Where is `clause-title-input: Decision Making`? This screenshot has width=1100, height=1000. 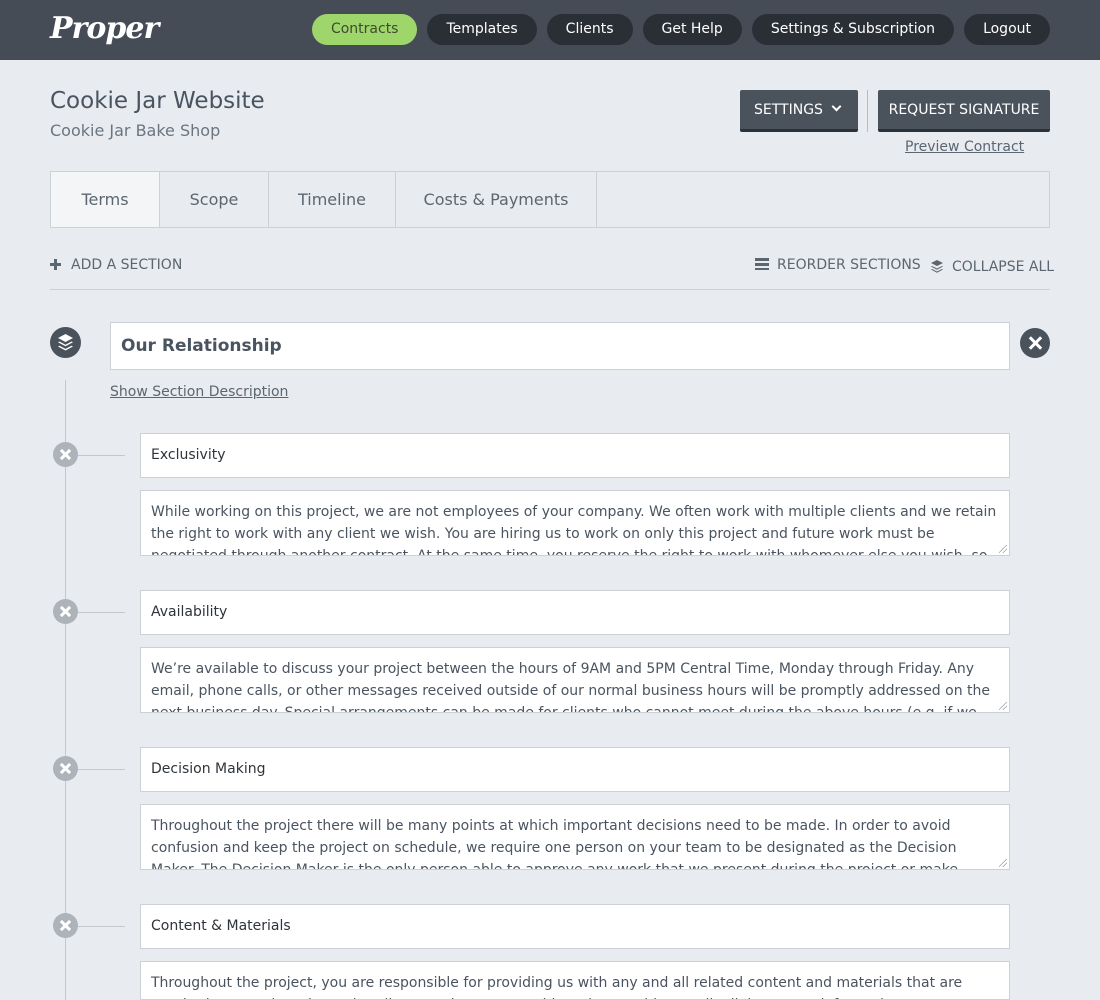
clause-title-input: Decision Making is located at coordinates (575, 769).